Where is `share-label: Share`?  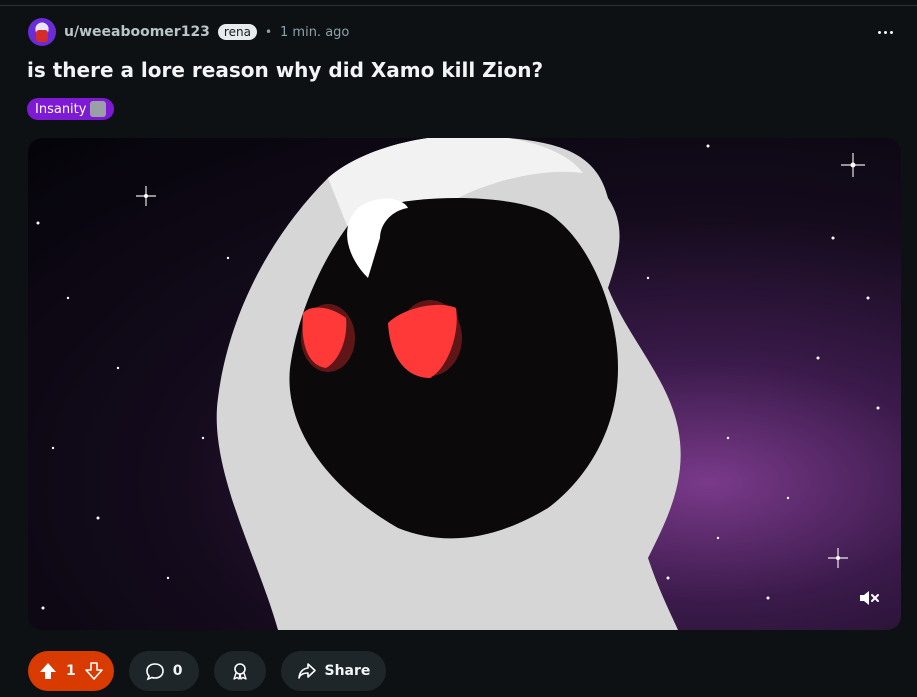 share-label: Share is located at coordinates (347, 671).